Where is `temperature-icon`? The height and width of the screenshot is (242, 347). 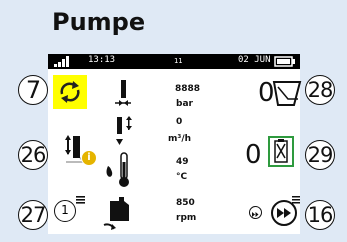
temperature-icon is located at coordinates (117, 169).